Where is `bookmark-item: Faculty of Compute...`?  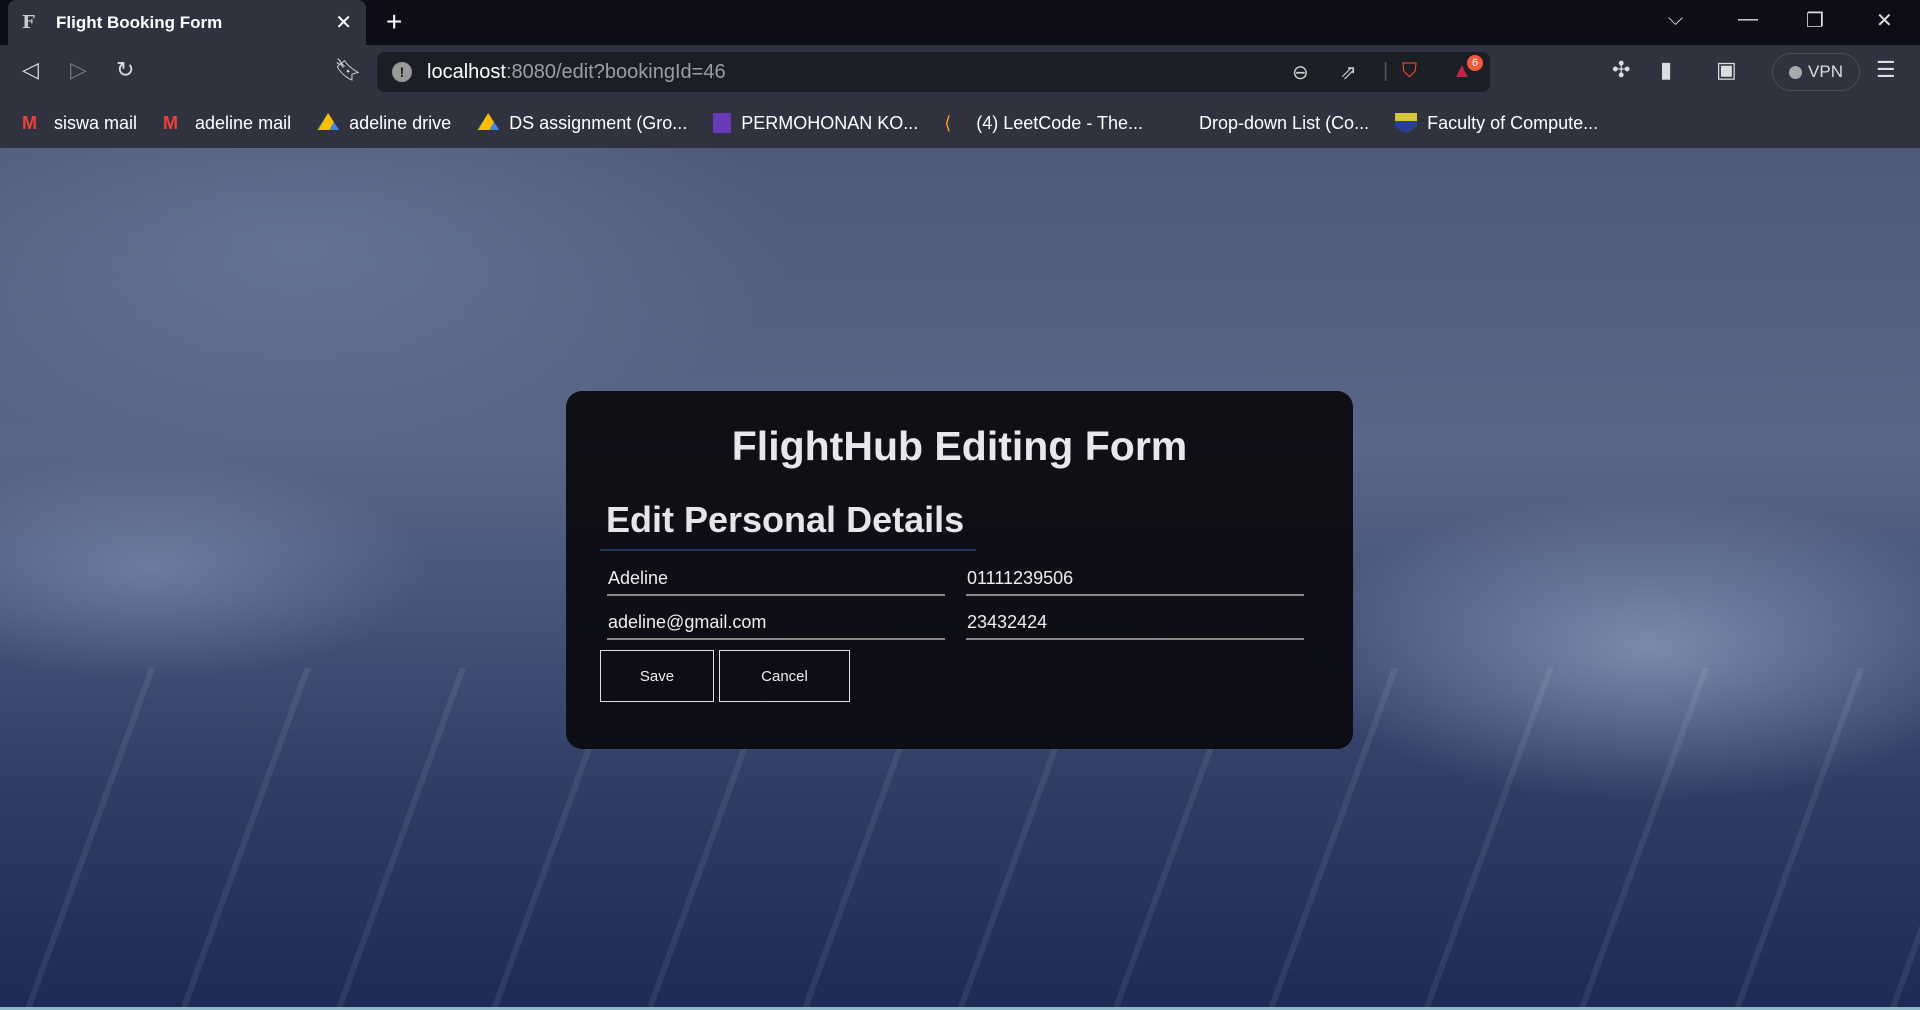
bookmark-item: Faculty of Compute... is located at coordinates (1496, 123).